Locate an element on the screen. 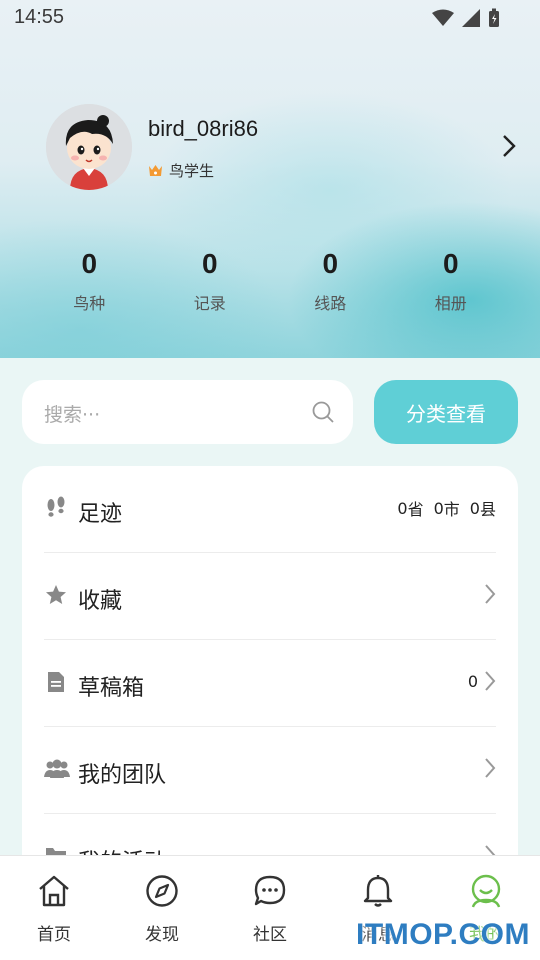  signal-icon is located at coordinates (471, 18).